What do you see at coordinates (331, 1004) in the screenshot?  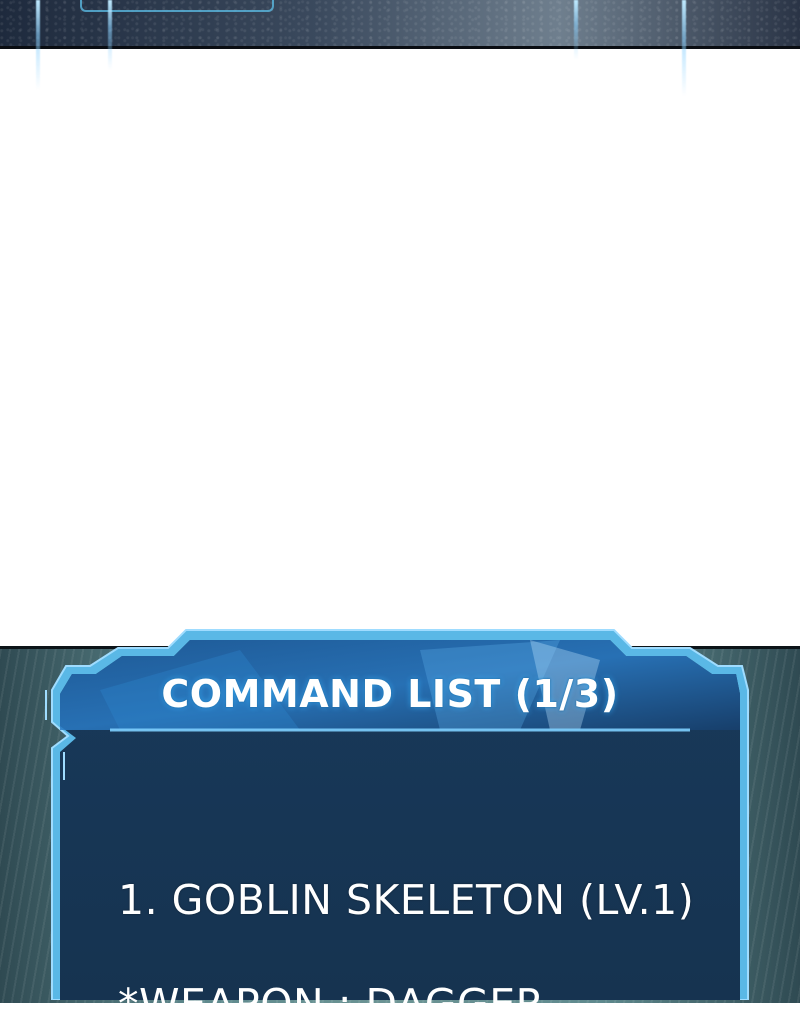 I see `command-item-detail: *WEAPON : DAGGER` at bounding box center [331, 1004].